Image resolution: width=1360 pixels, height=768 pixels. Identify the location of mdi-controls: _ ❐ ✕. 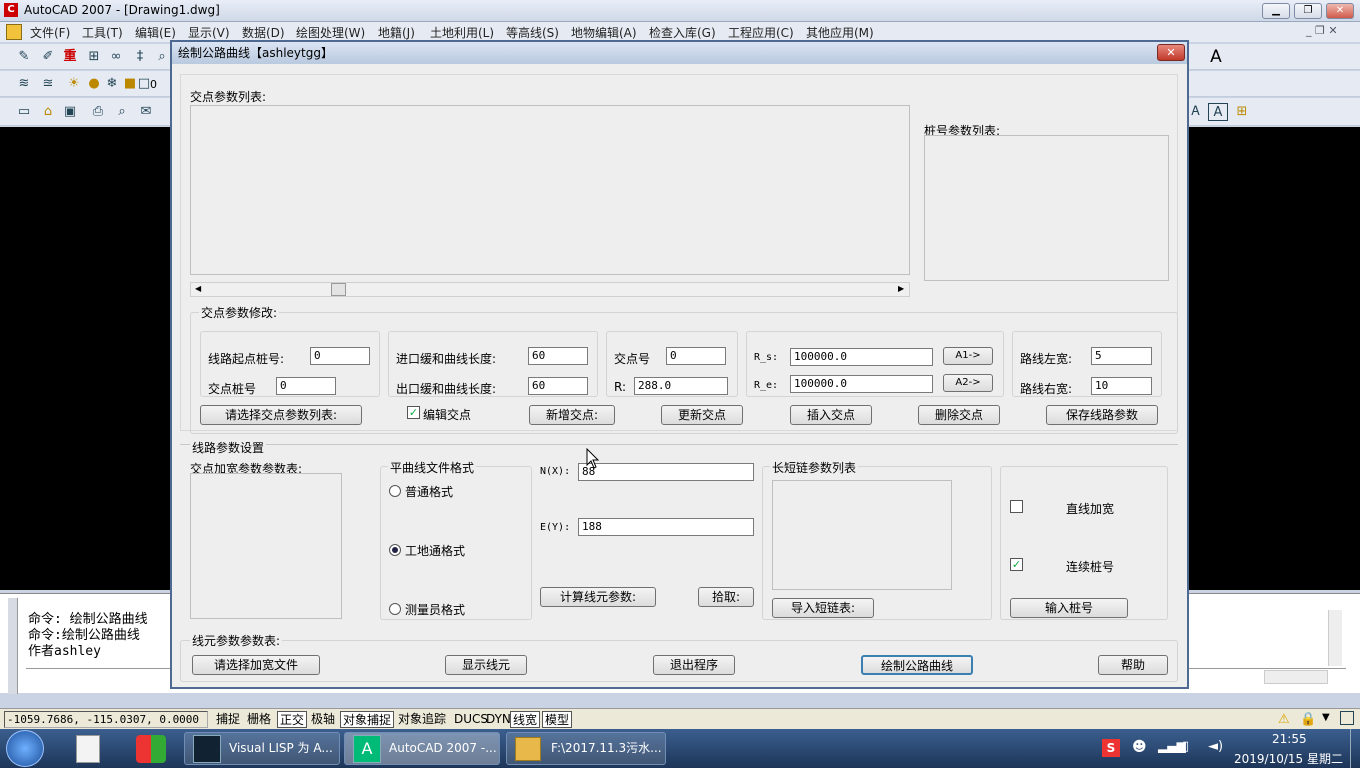
(1322, 30).